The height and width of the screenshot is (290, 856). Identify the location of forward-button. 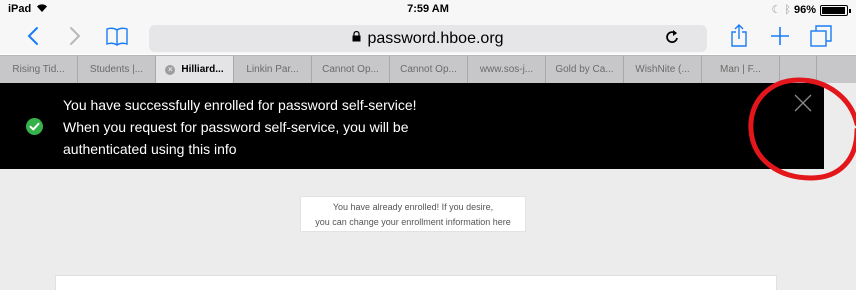
(75, 36).